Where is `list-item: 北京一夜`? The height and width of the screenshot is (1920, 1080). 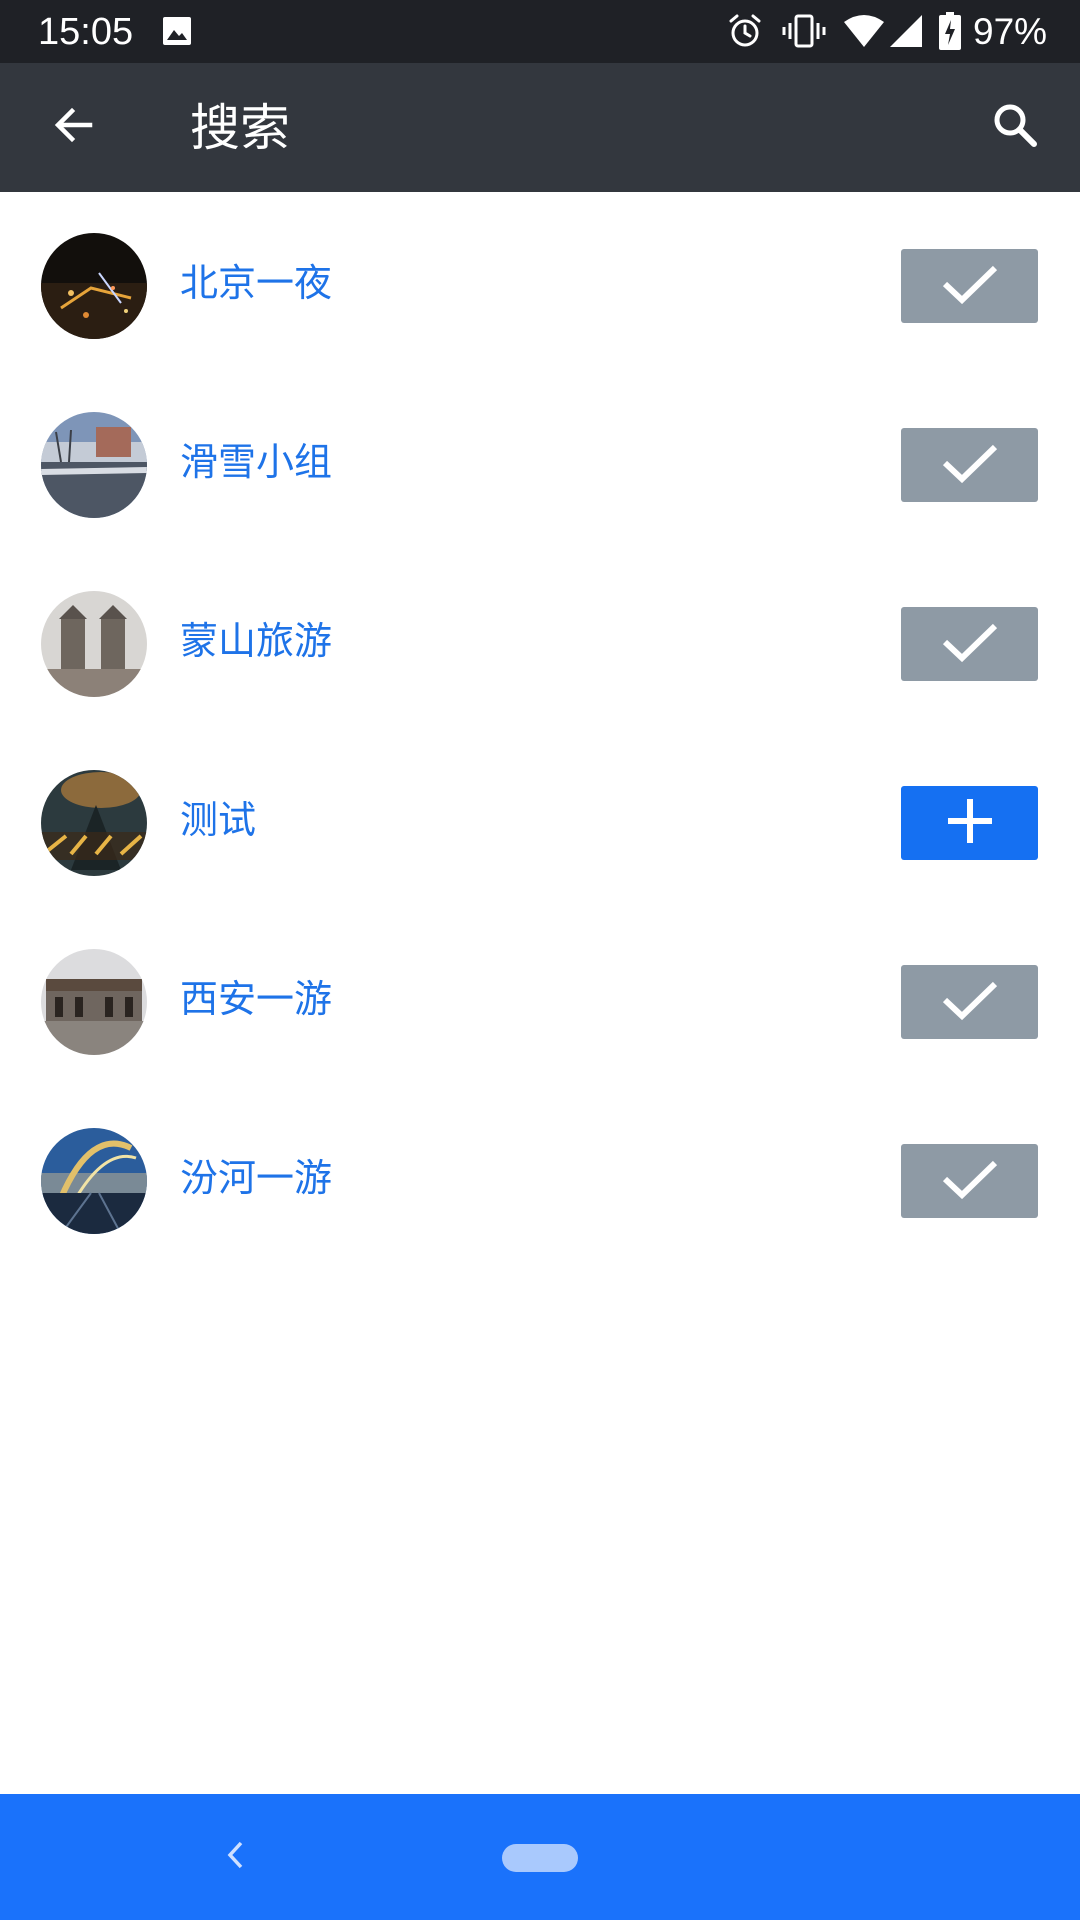
list-item: 北京一夜 is located at coordinates (540, 281).